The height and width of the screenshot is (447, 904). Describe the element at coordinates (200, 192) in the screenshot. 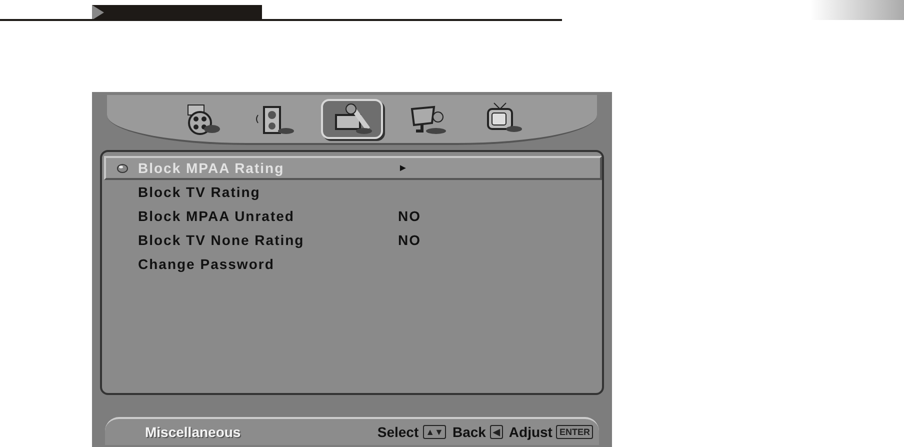

I see `item-label: Block TV Rating` at that location.